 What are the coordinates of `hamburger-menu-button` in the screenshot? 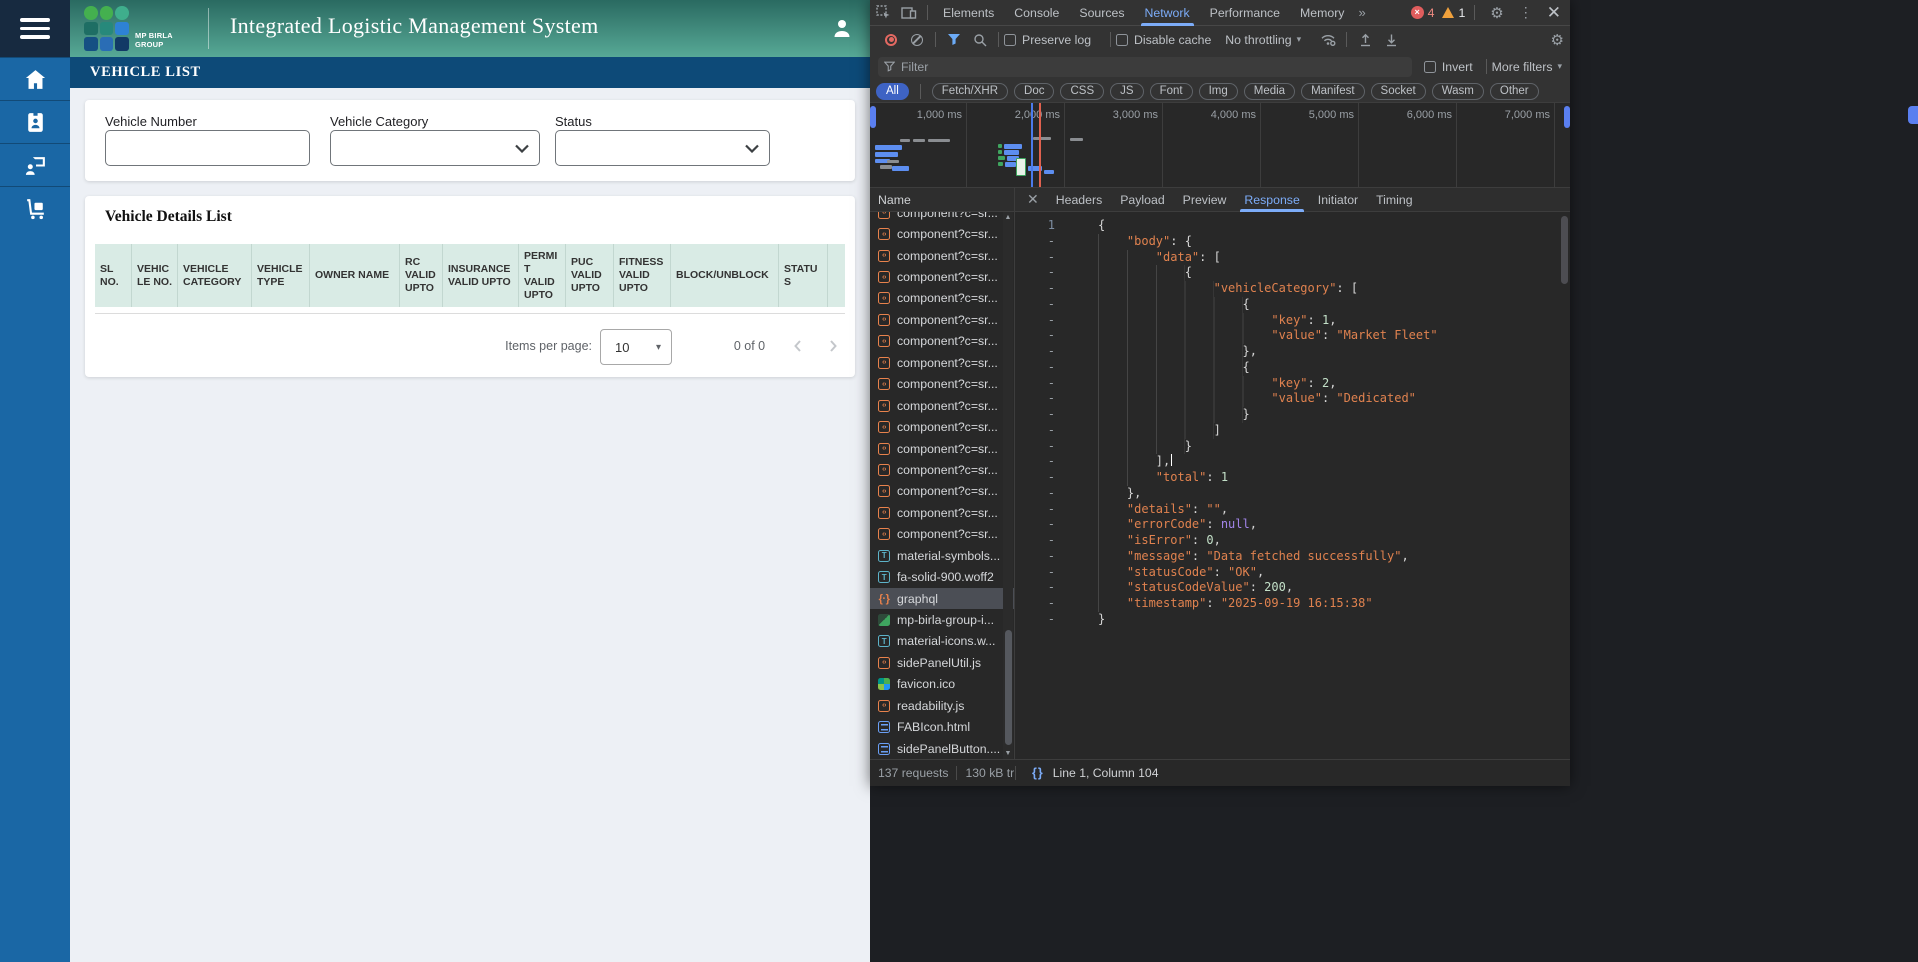 It's located at (35, 28).